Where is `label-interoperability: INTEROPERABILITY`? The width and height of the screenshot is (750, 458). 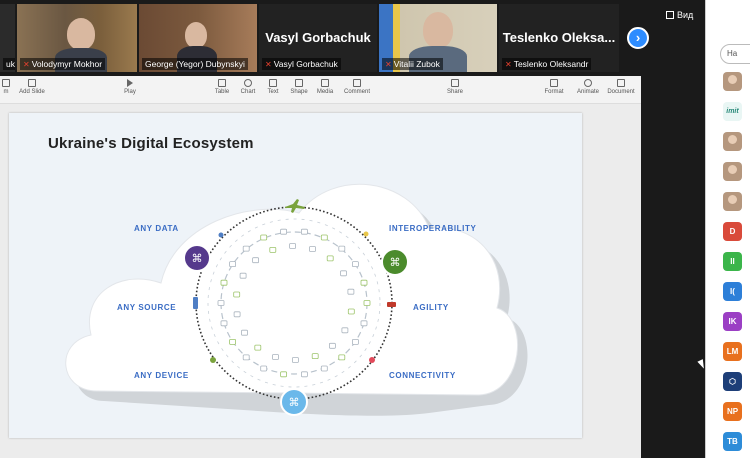
label-interoperability: INTEROPERABILITY is located at coordinates (433, 228).